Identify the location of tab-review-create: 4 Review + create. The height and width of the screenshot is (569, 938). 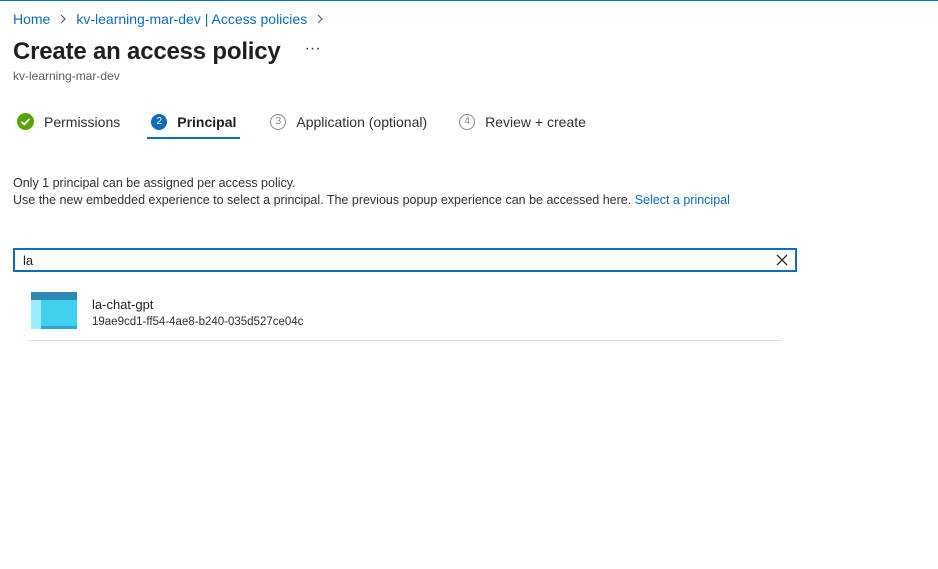
(522, 121).